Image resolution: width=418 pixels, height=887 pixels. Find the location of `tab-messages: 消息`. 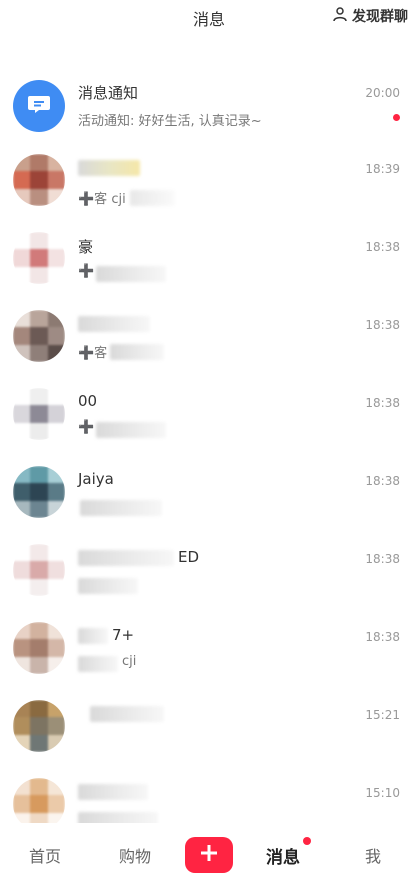

tab-messages: 消息 is located at coordinates (283, 852).